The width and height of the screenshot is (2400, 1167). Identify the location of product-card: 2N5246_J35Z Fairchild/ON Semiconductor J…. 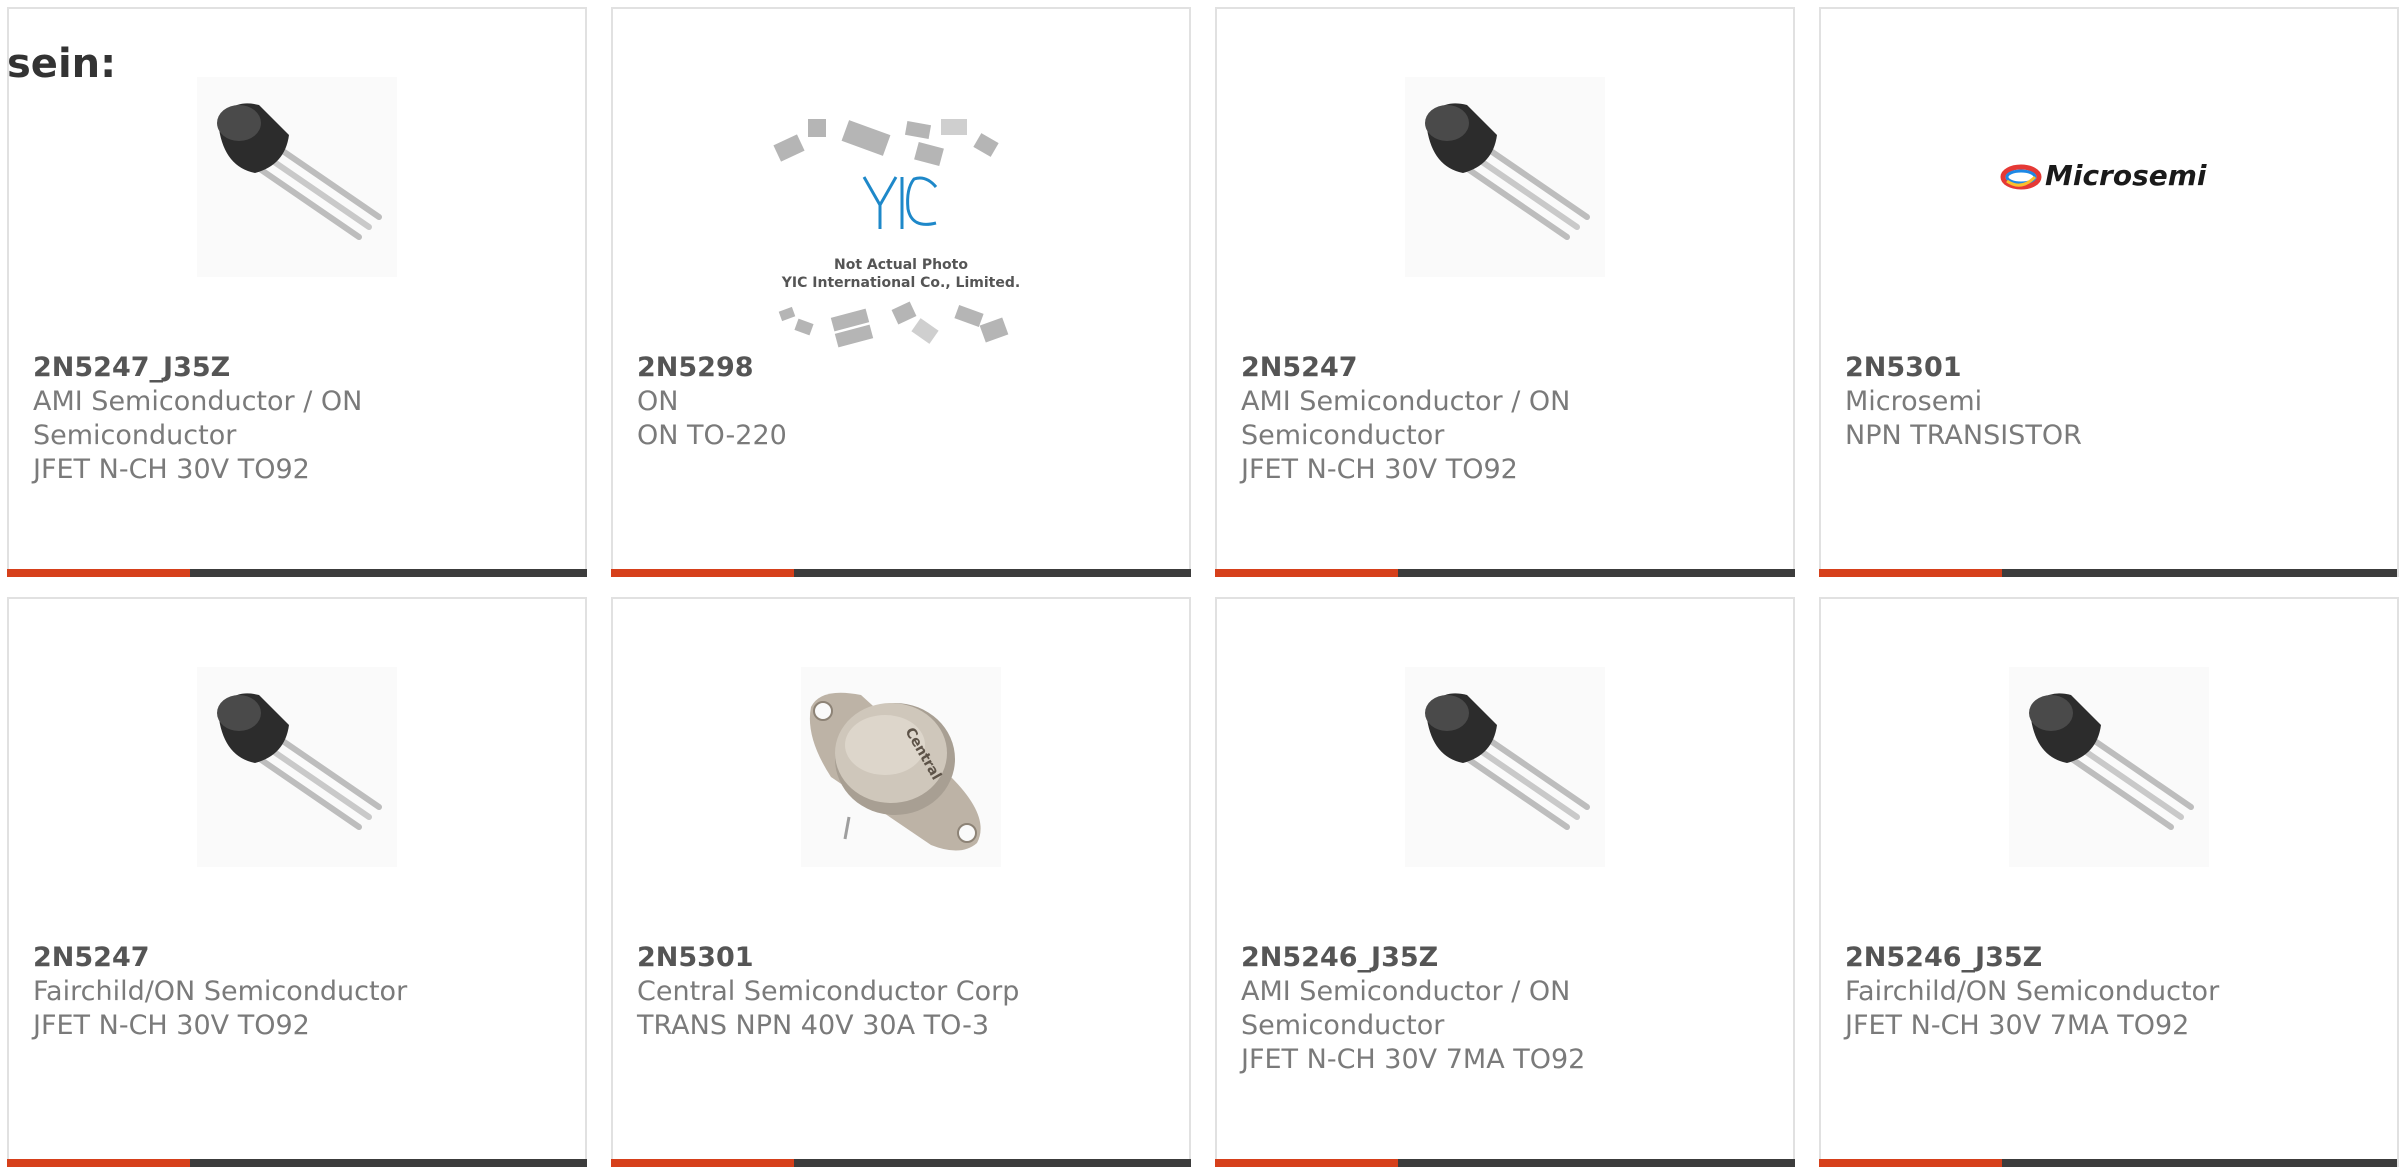
(2109, 882).